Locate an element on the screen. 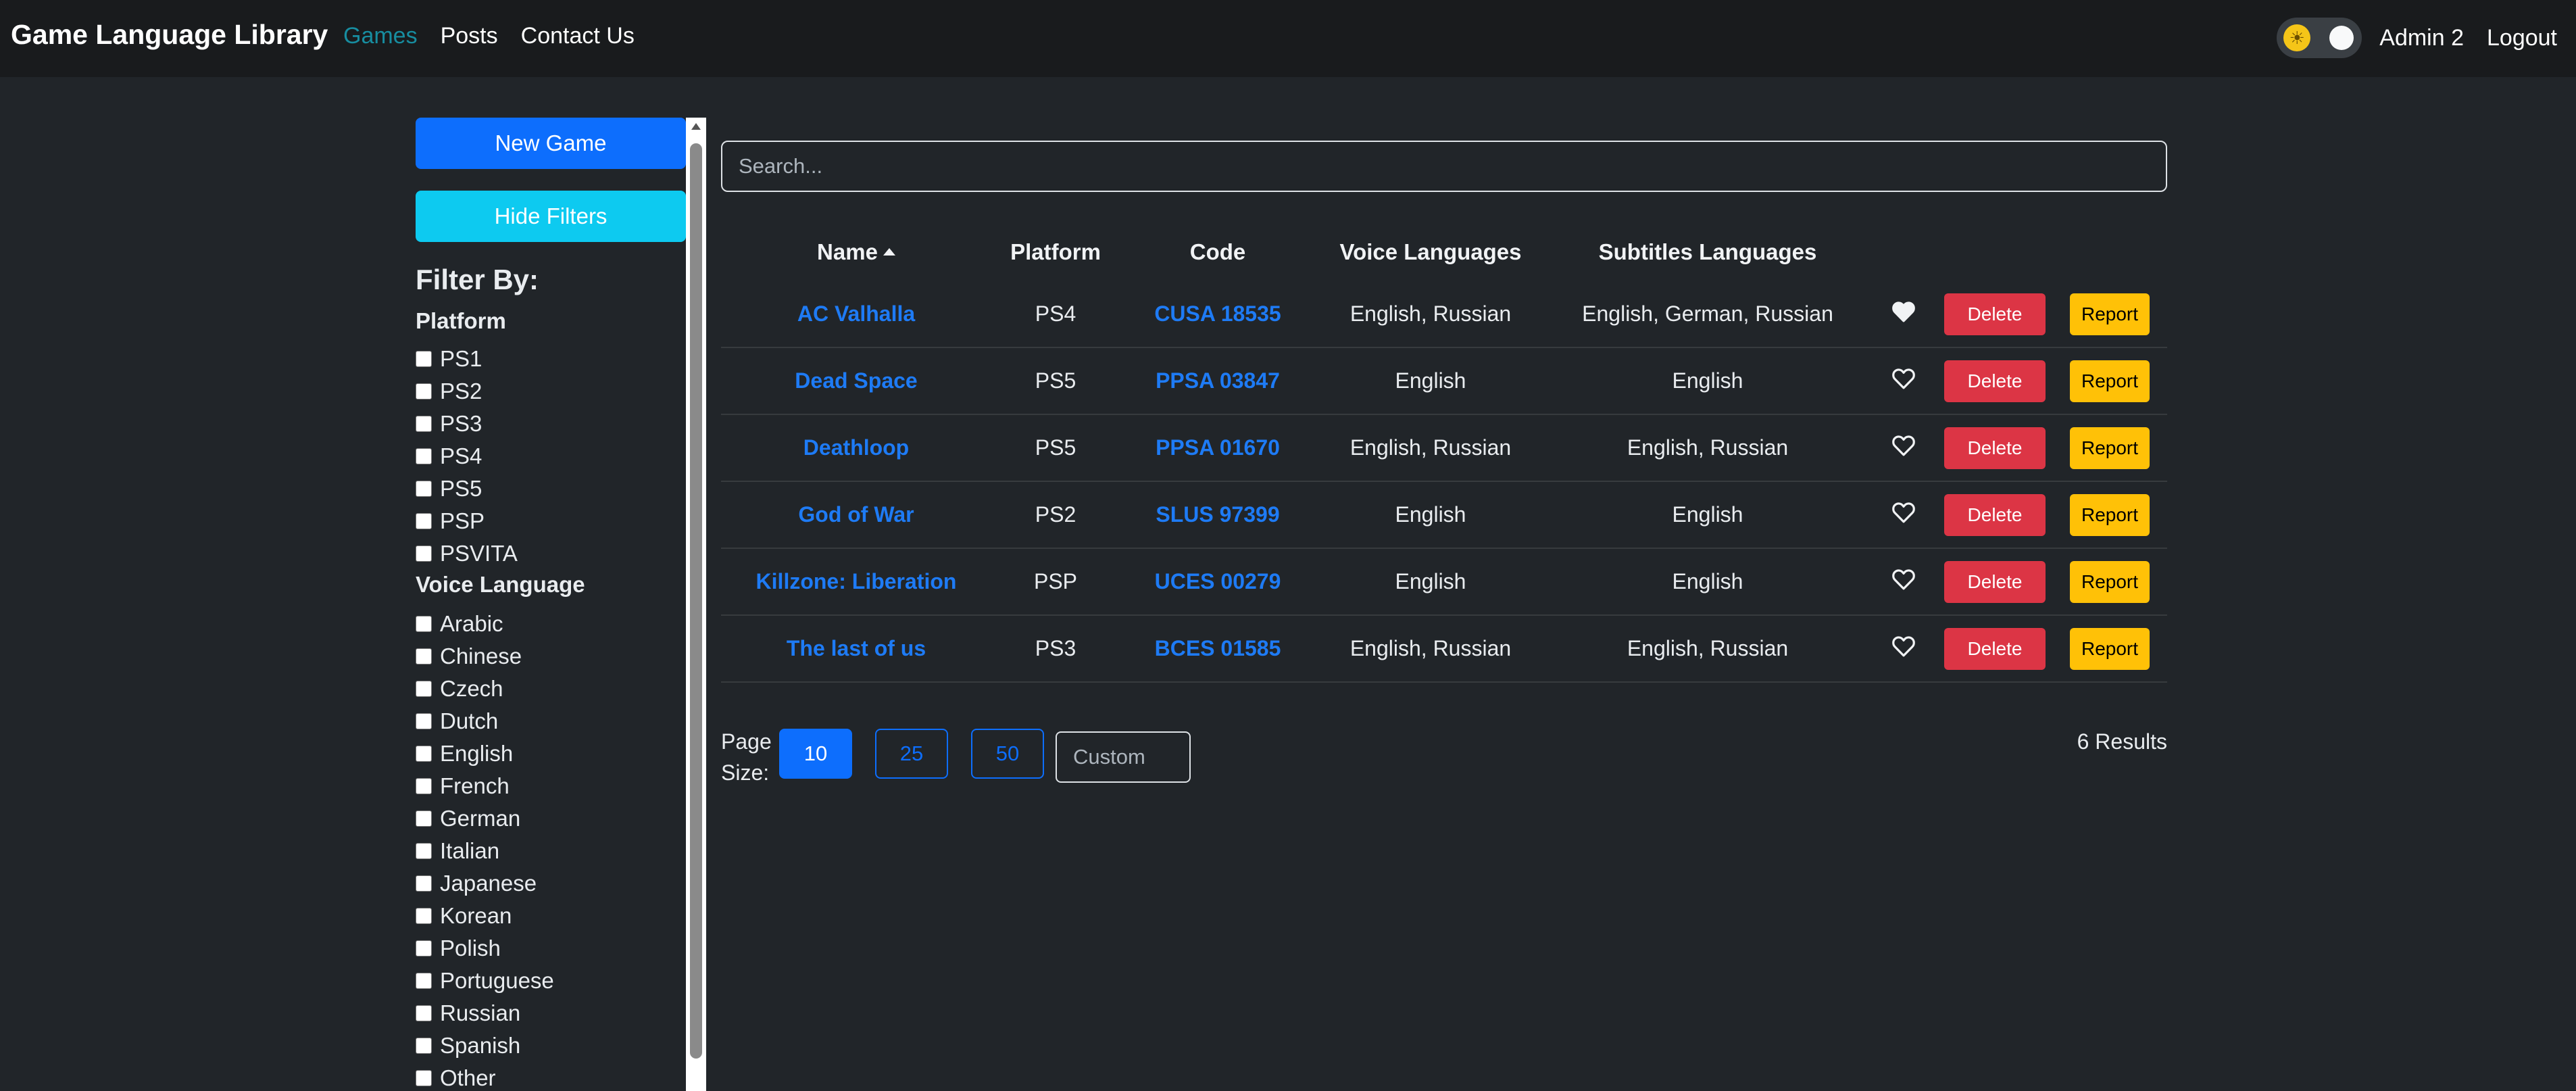  voice-option-polish: Polish is located at coordinates (459, 948).